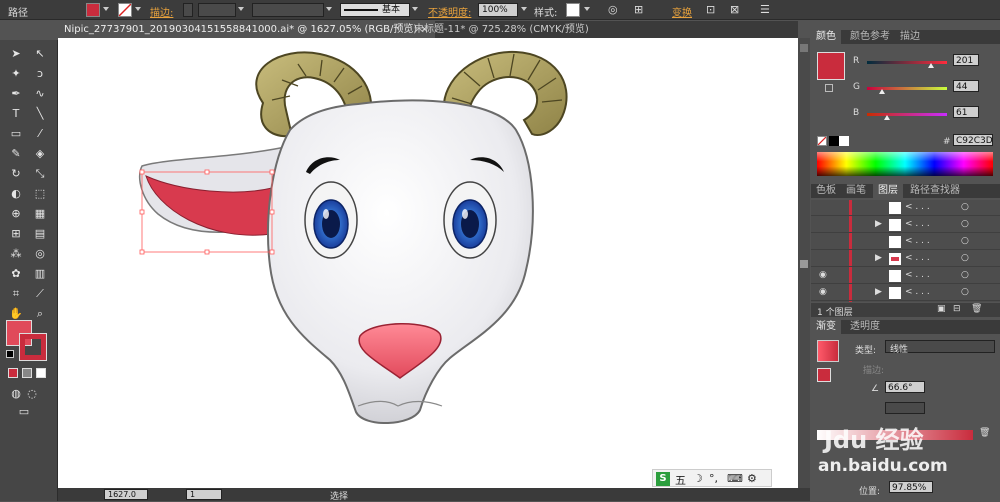  What do you see at coordinates (16, 294) in the screenshot?
I see `artboard-tool-icon: ⌗` at bounding box center [16, 294].